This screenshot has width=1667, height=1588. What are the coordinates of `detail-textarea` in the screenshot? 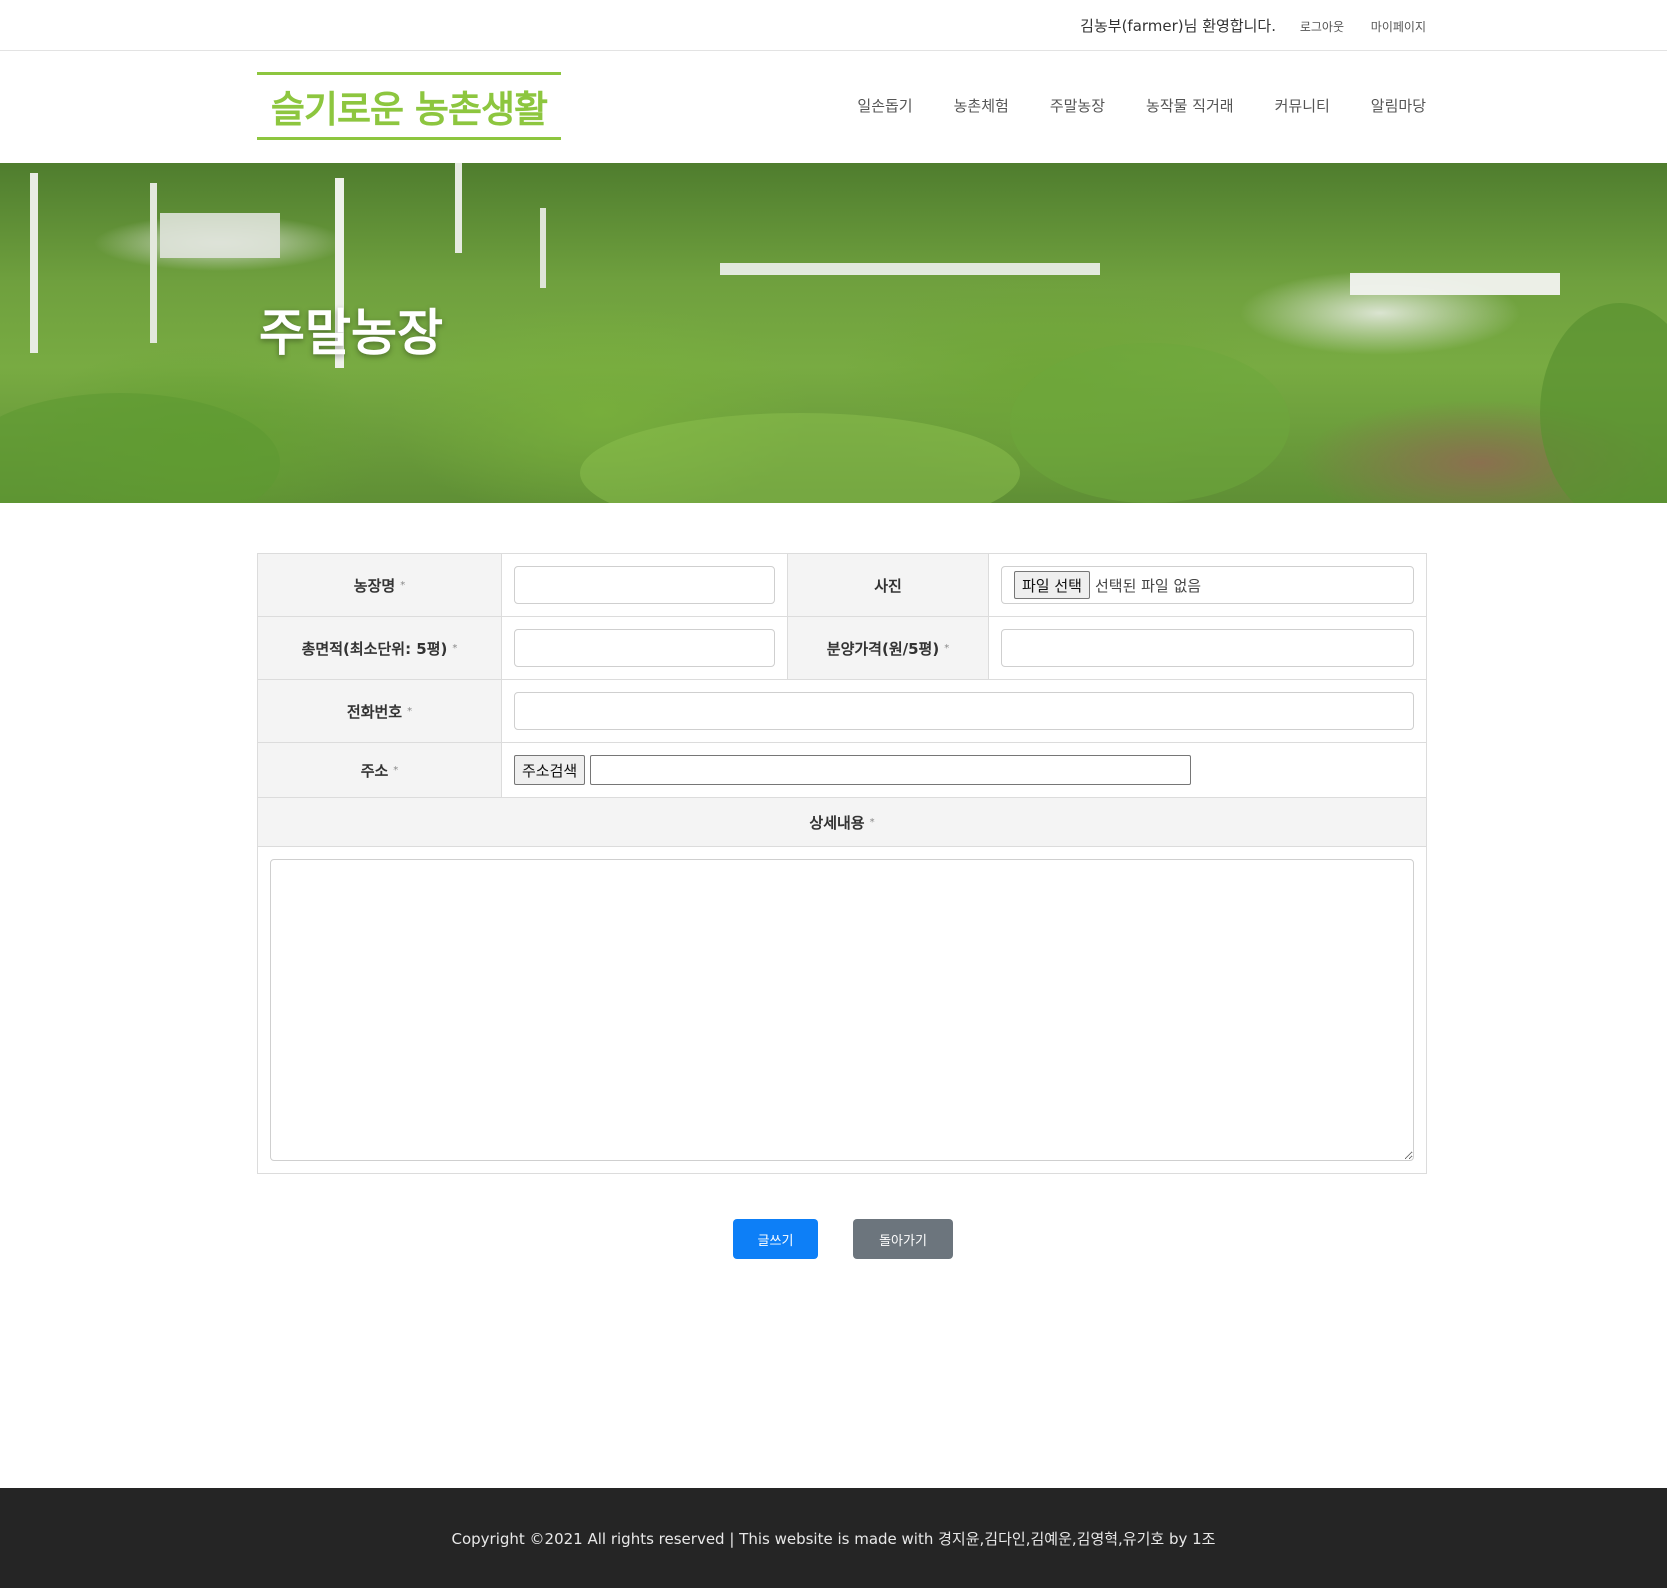 It's located at (842, 1010).